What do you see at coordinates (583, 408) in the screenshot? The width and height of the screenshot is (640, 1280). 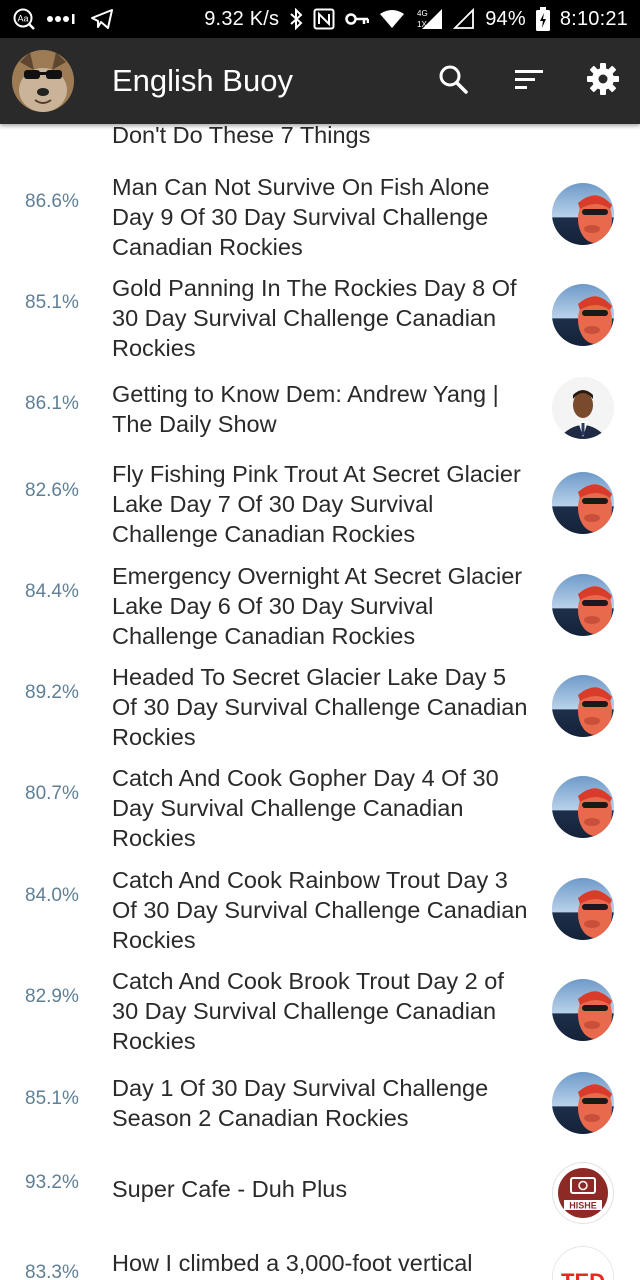 I see `daily-show-avatar-icon` at bounding box center [583, 408].